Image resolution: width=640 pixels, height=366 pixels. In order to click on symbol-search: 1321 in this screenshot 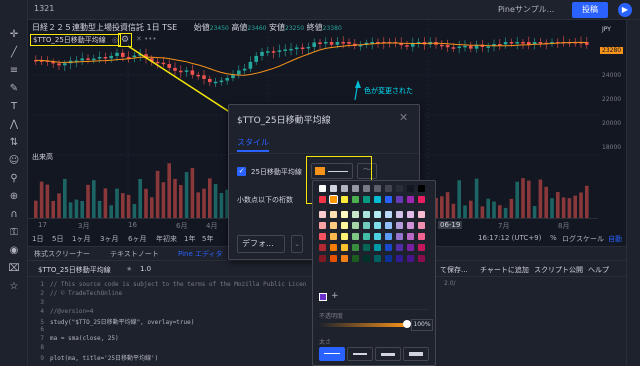, I will do `click(44, 8)`.